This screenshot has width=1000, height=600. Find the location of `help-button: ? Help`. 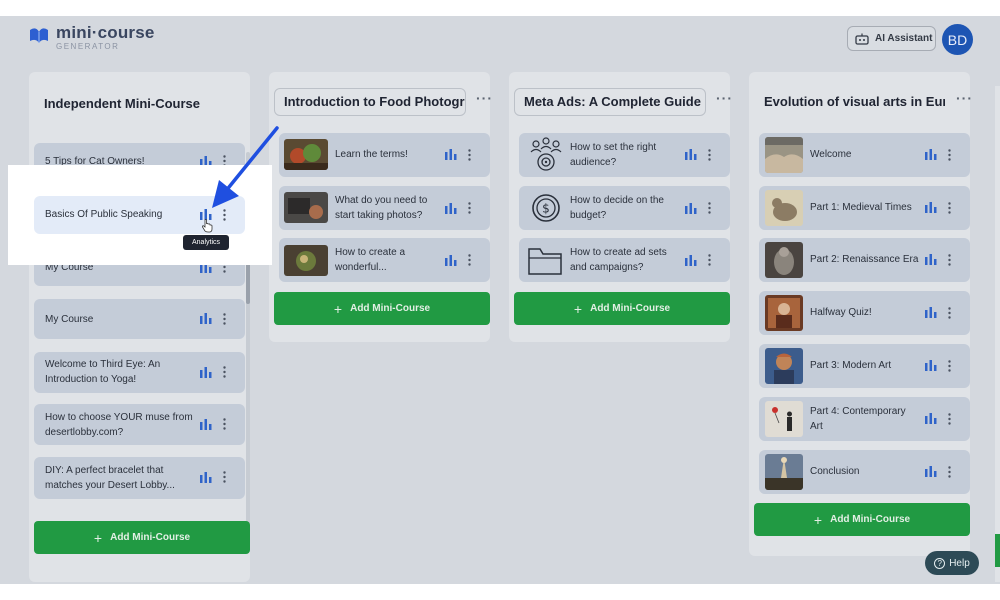

help-button: ? Help is located at coordinates (952, 563).